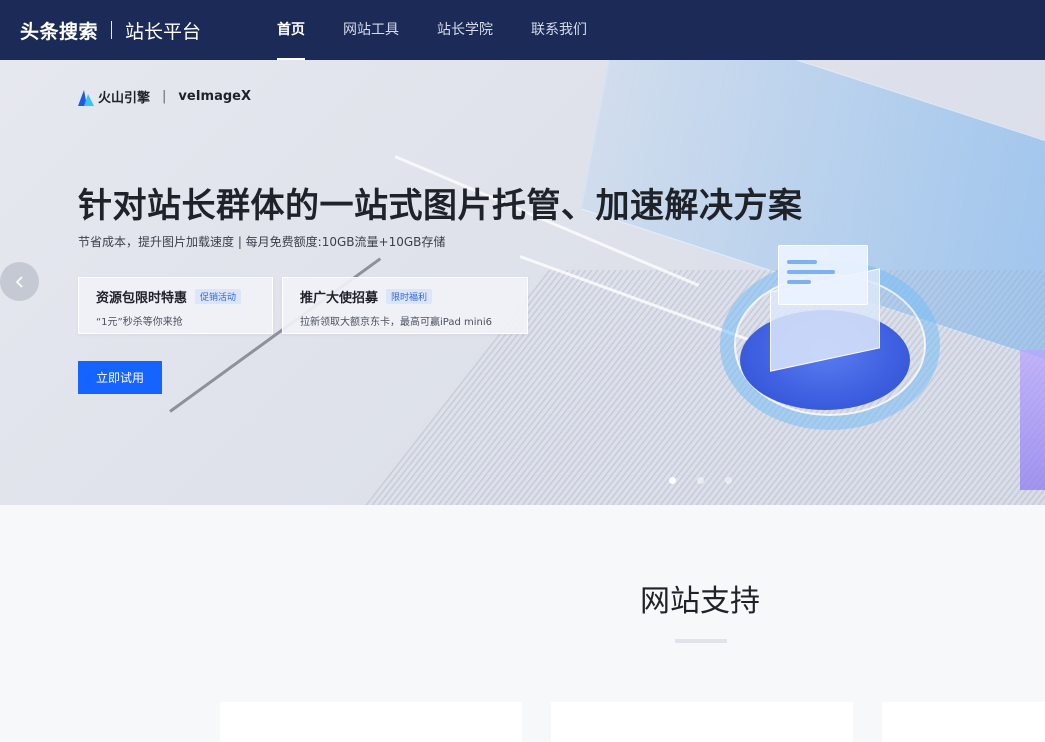  I want to click on brand-divider, so click(112, 30).